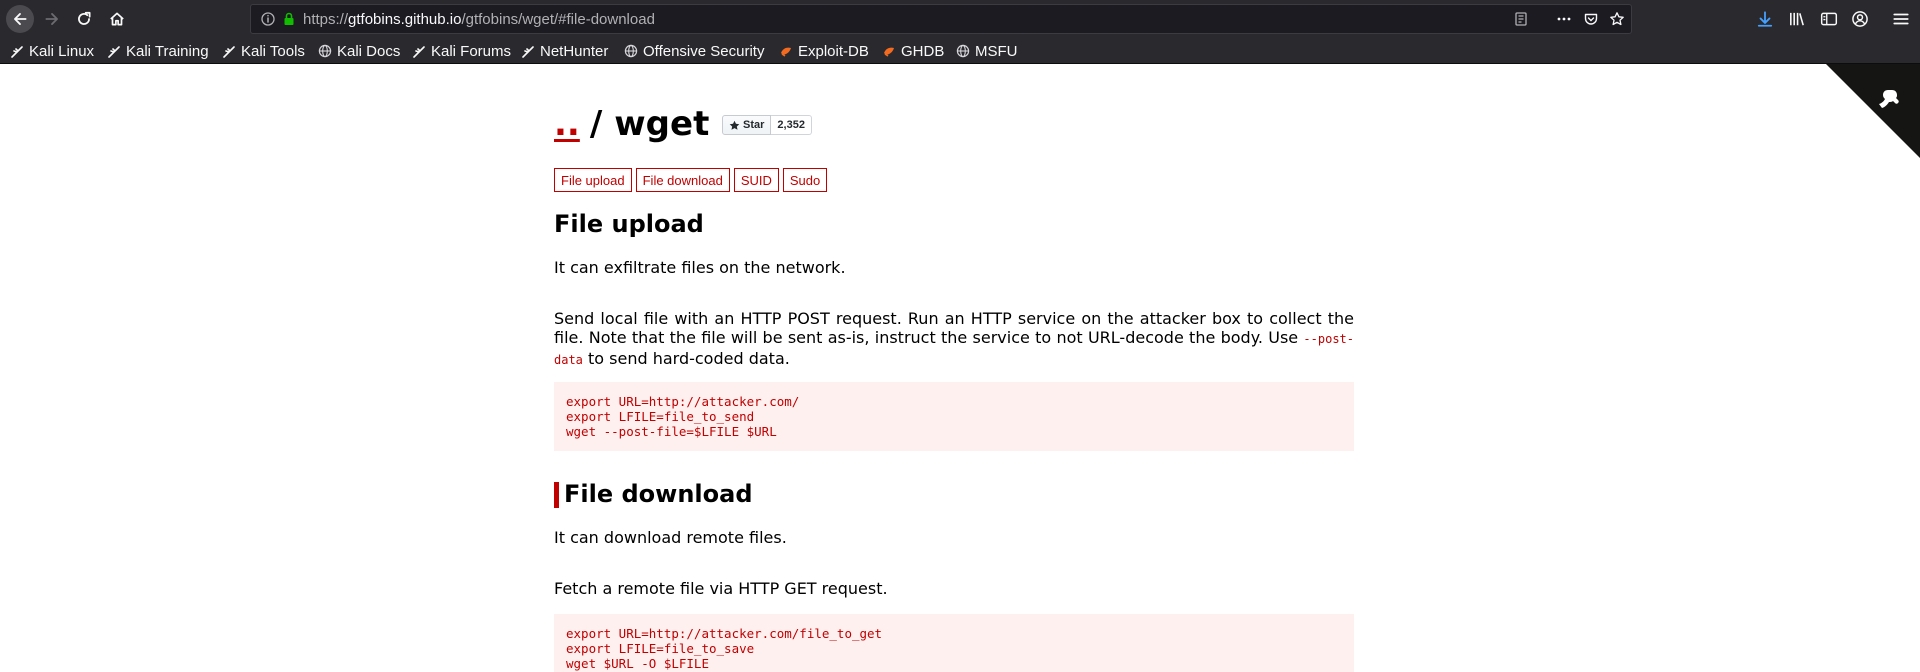  I want to click on section-heading-file-upload: File upload, so click(629, 224).